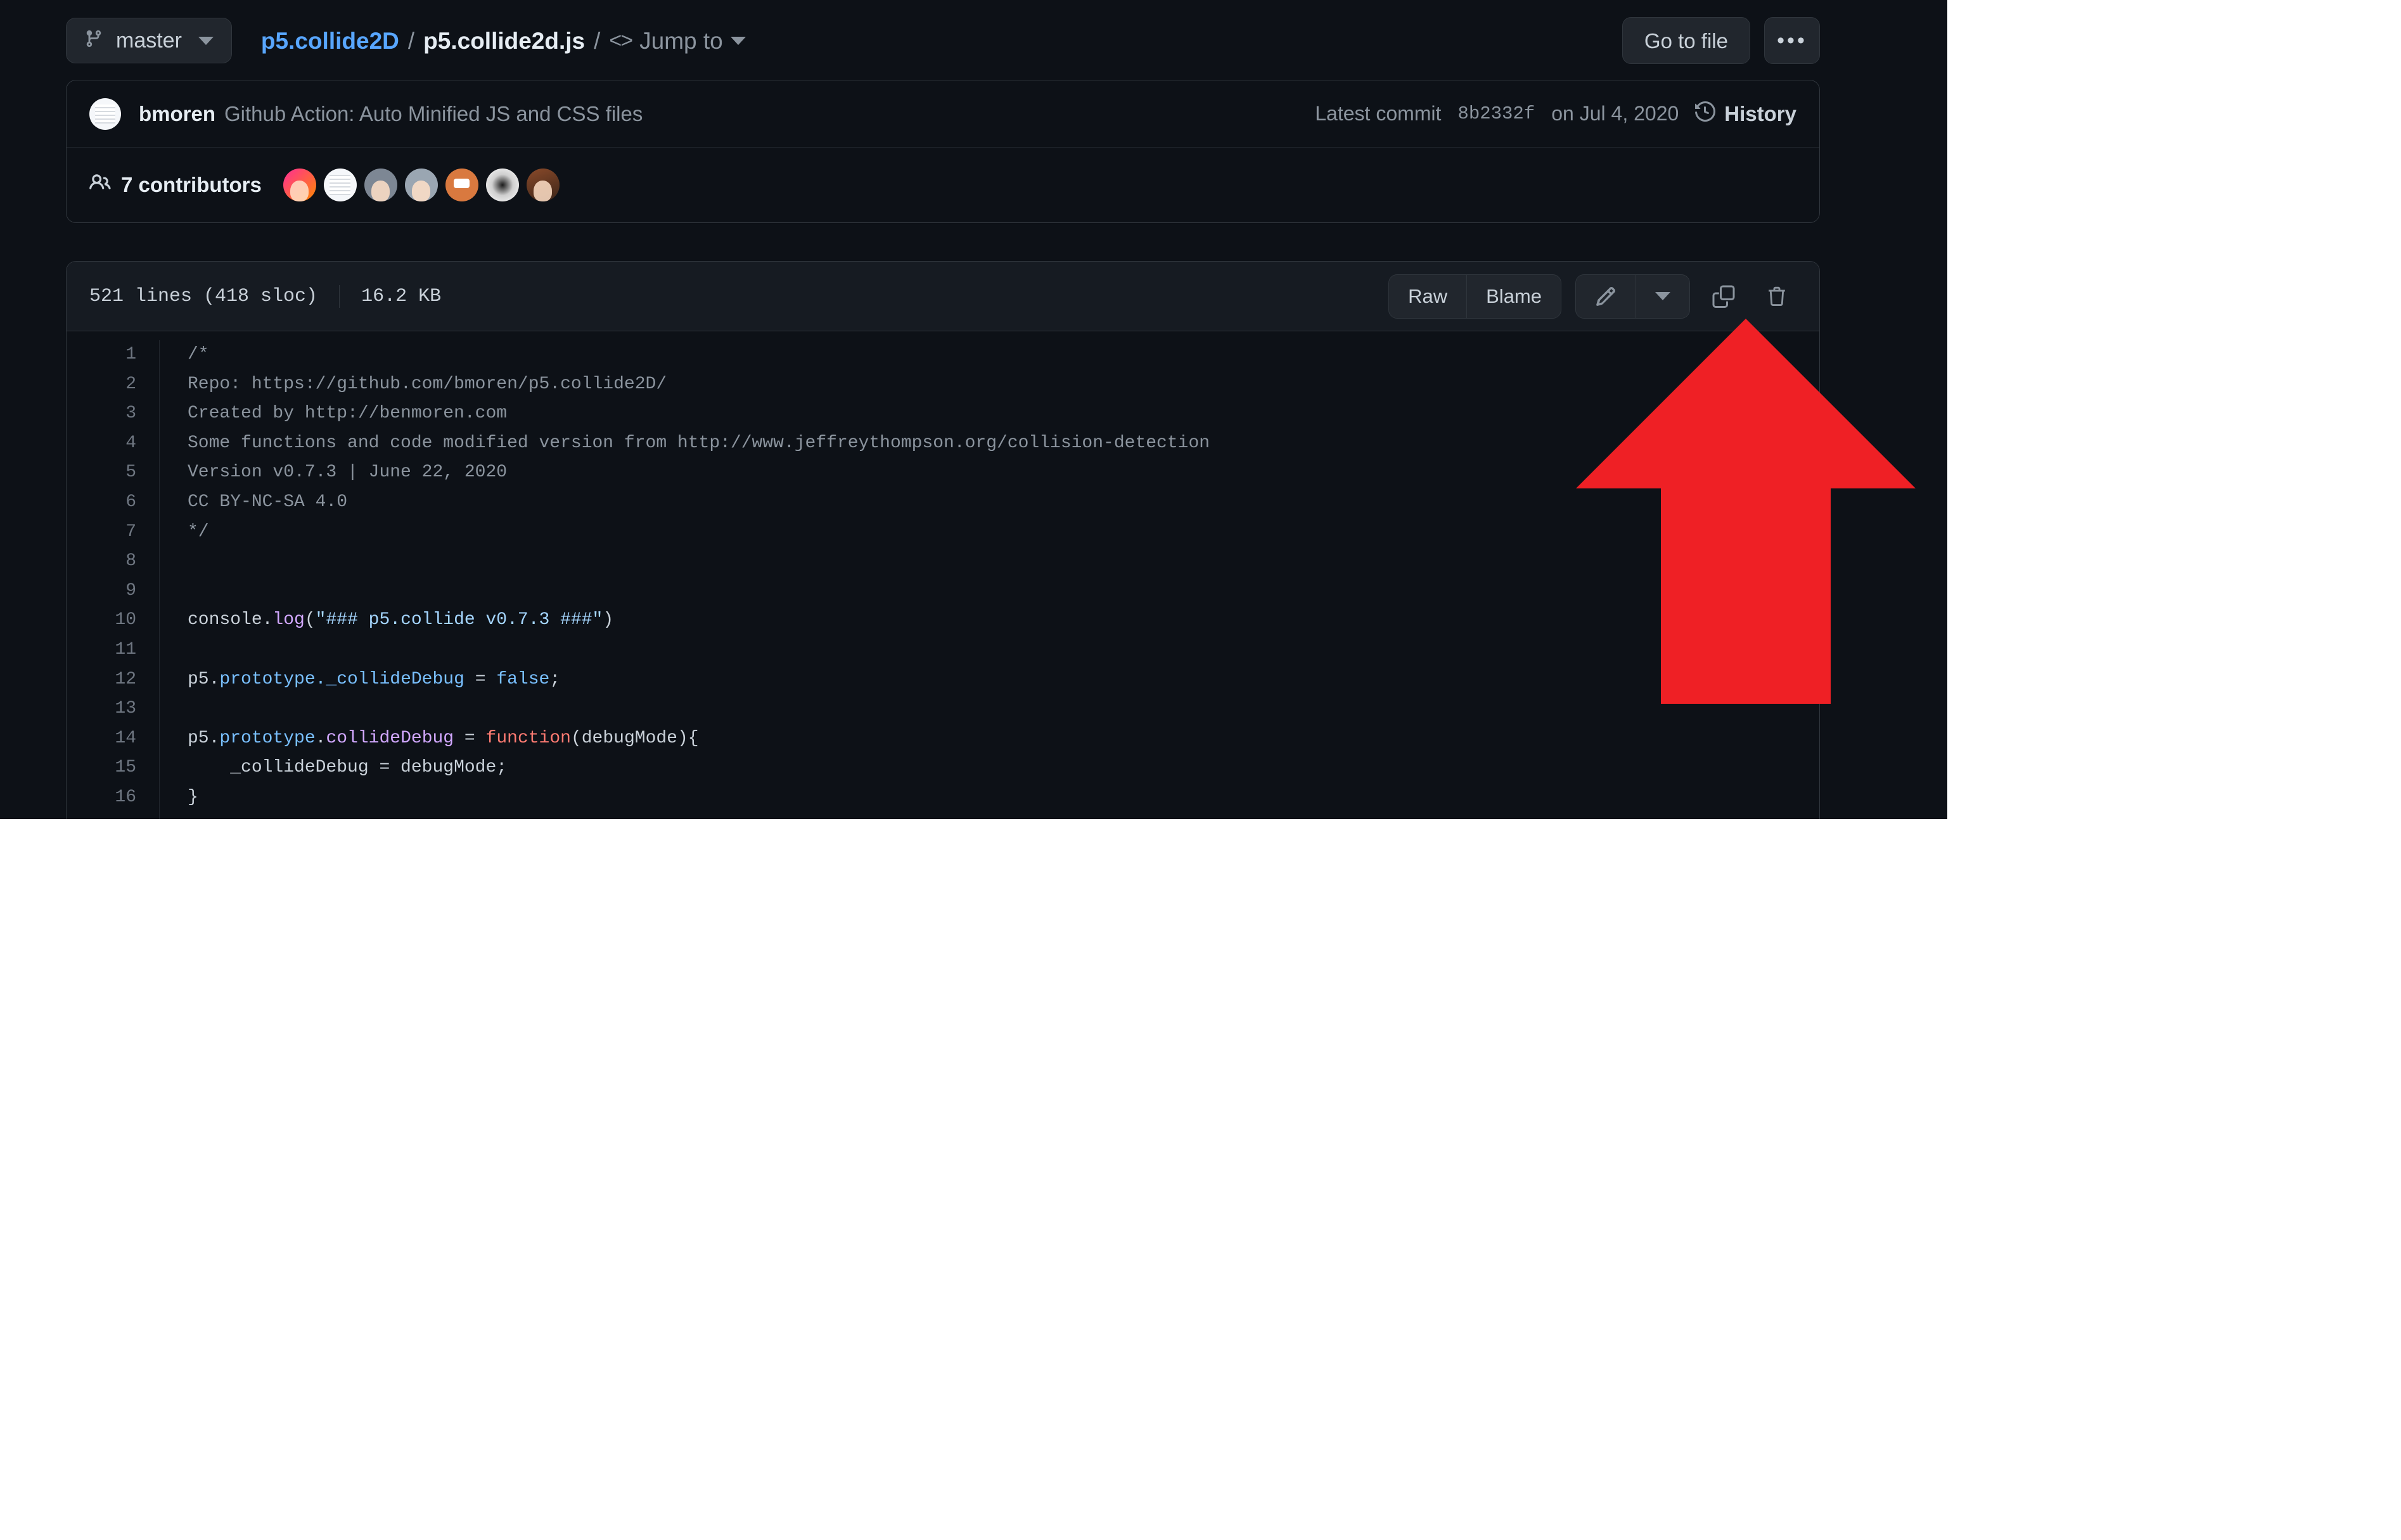 The width and height of the screenshot is (2401, 1540). I want to click on branch-selector-button: master, so click(149, 40).